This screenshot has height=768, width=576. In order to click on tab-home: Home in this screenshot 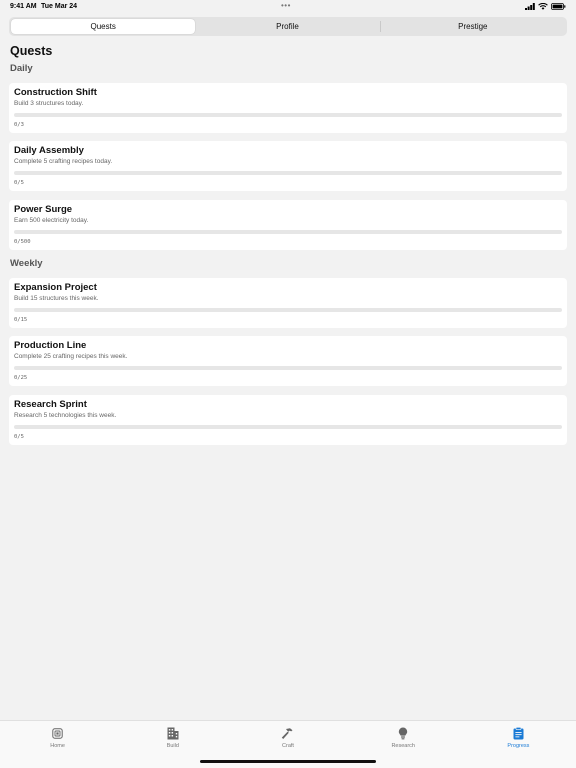, I will do `click(57, 744)`.